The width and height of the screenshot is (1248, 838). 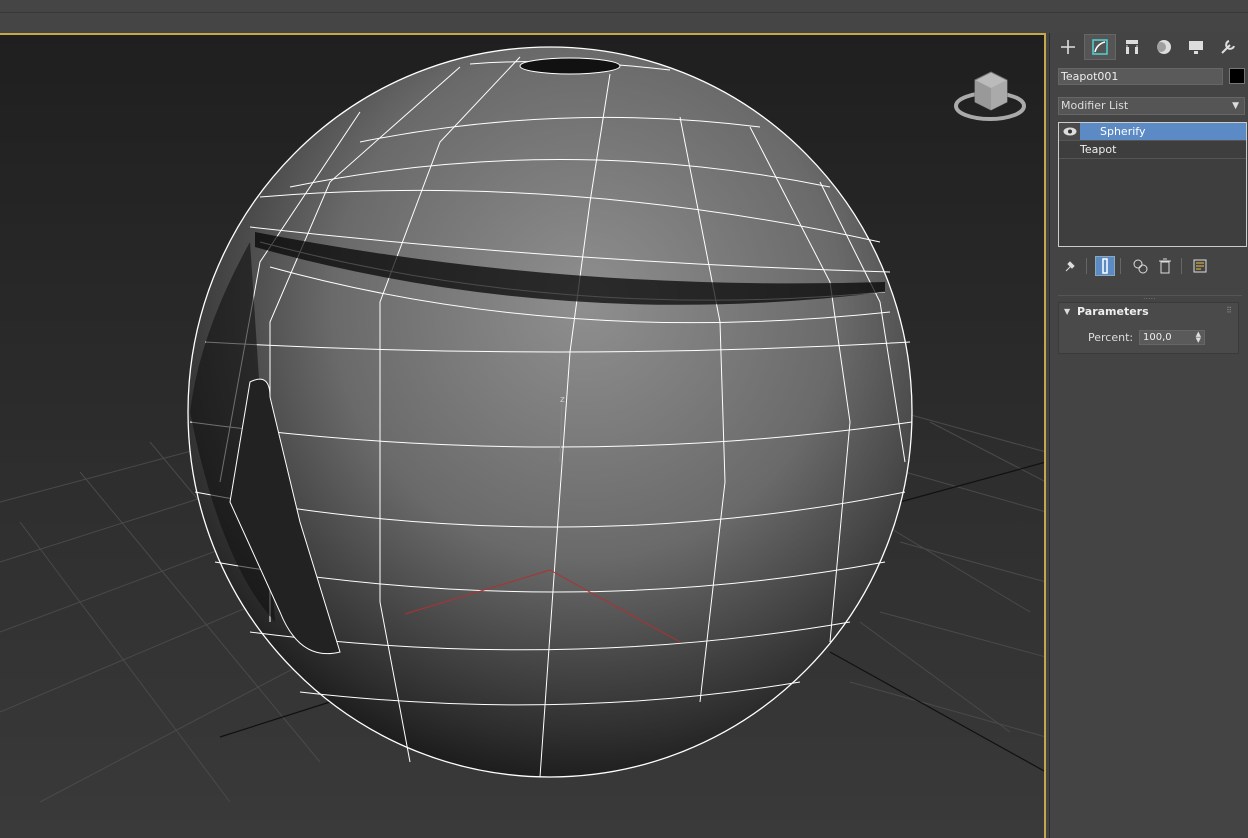 I want to click on modifier-stack: Spherify Teapot, so click(x=1152, y=184).